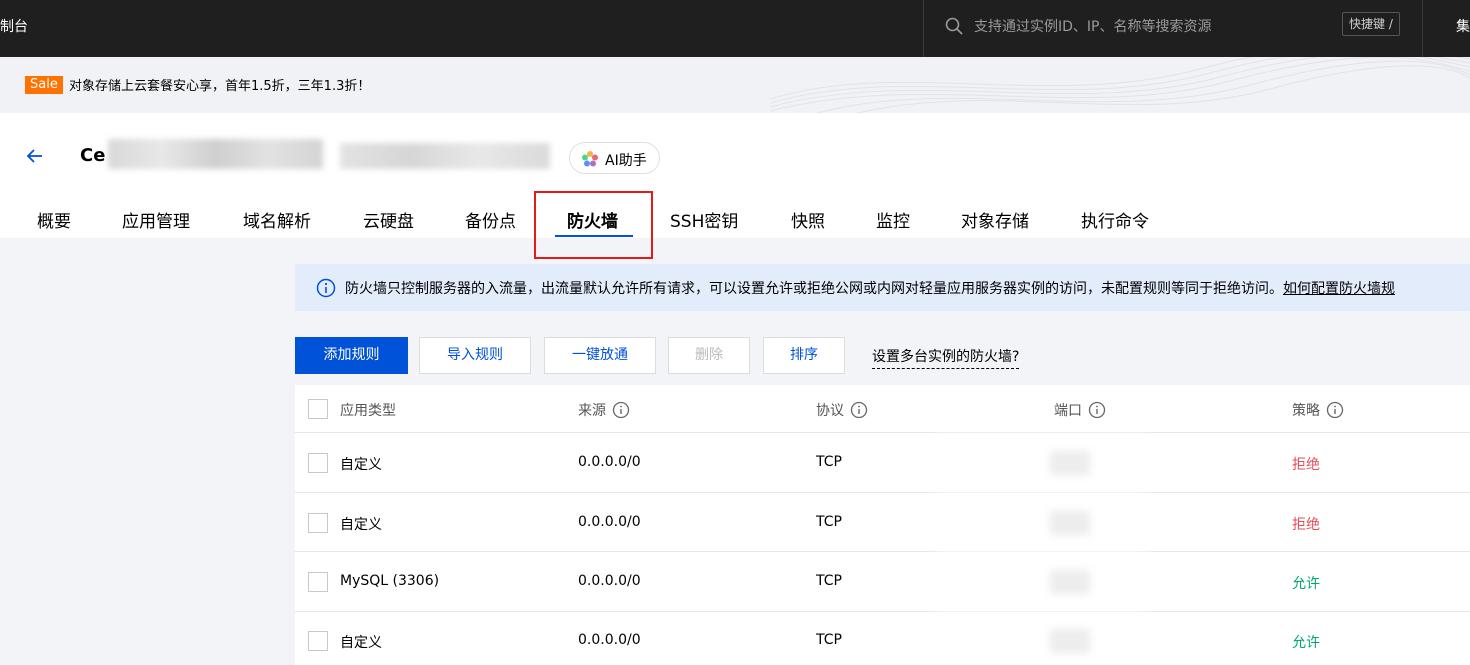  I want to click on tab-dns: 域名解析, so click(277, 219).